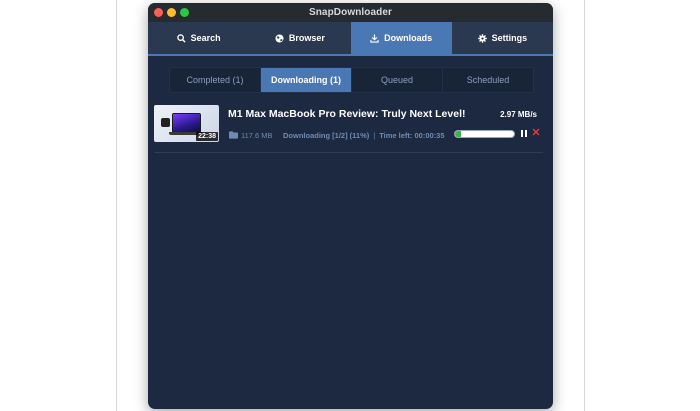 Image resolution: width=700 pixels, height=411 pixels. What do you see at coordinates (458, 134) in the screenshot?
I see `progress-fill` at bounding box center [458, 134].